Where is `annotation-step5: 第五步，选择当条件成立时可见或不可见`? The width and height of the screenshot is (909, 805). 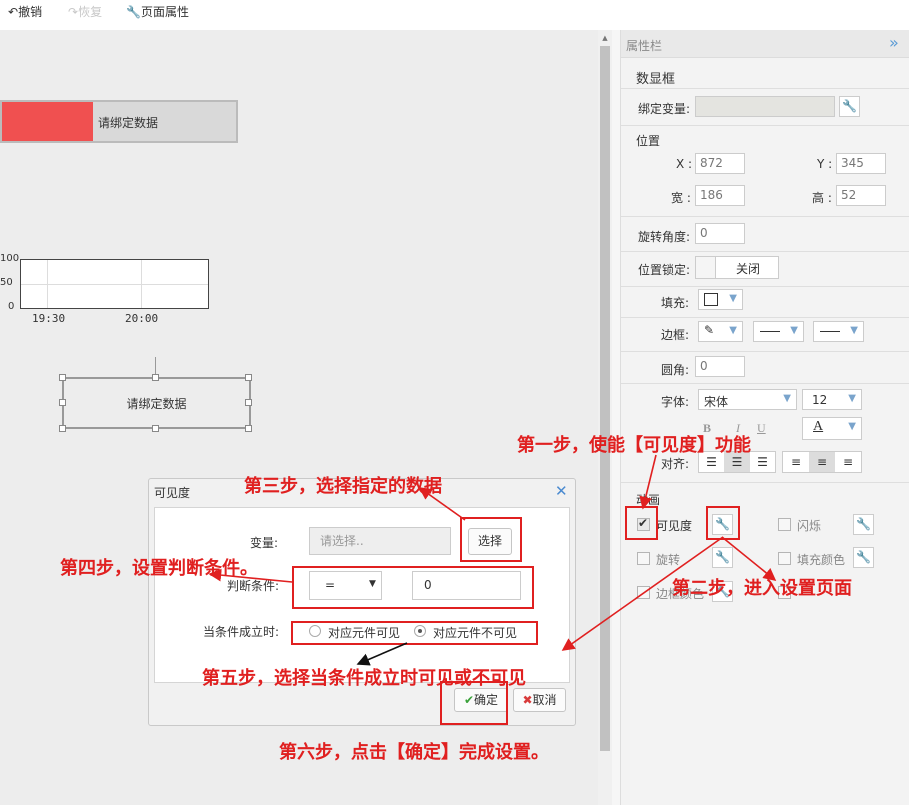 annotation-step5: 第五步，选择当条件成立时可见或不可见 is located at coordinates (364, 678).